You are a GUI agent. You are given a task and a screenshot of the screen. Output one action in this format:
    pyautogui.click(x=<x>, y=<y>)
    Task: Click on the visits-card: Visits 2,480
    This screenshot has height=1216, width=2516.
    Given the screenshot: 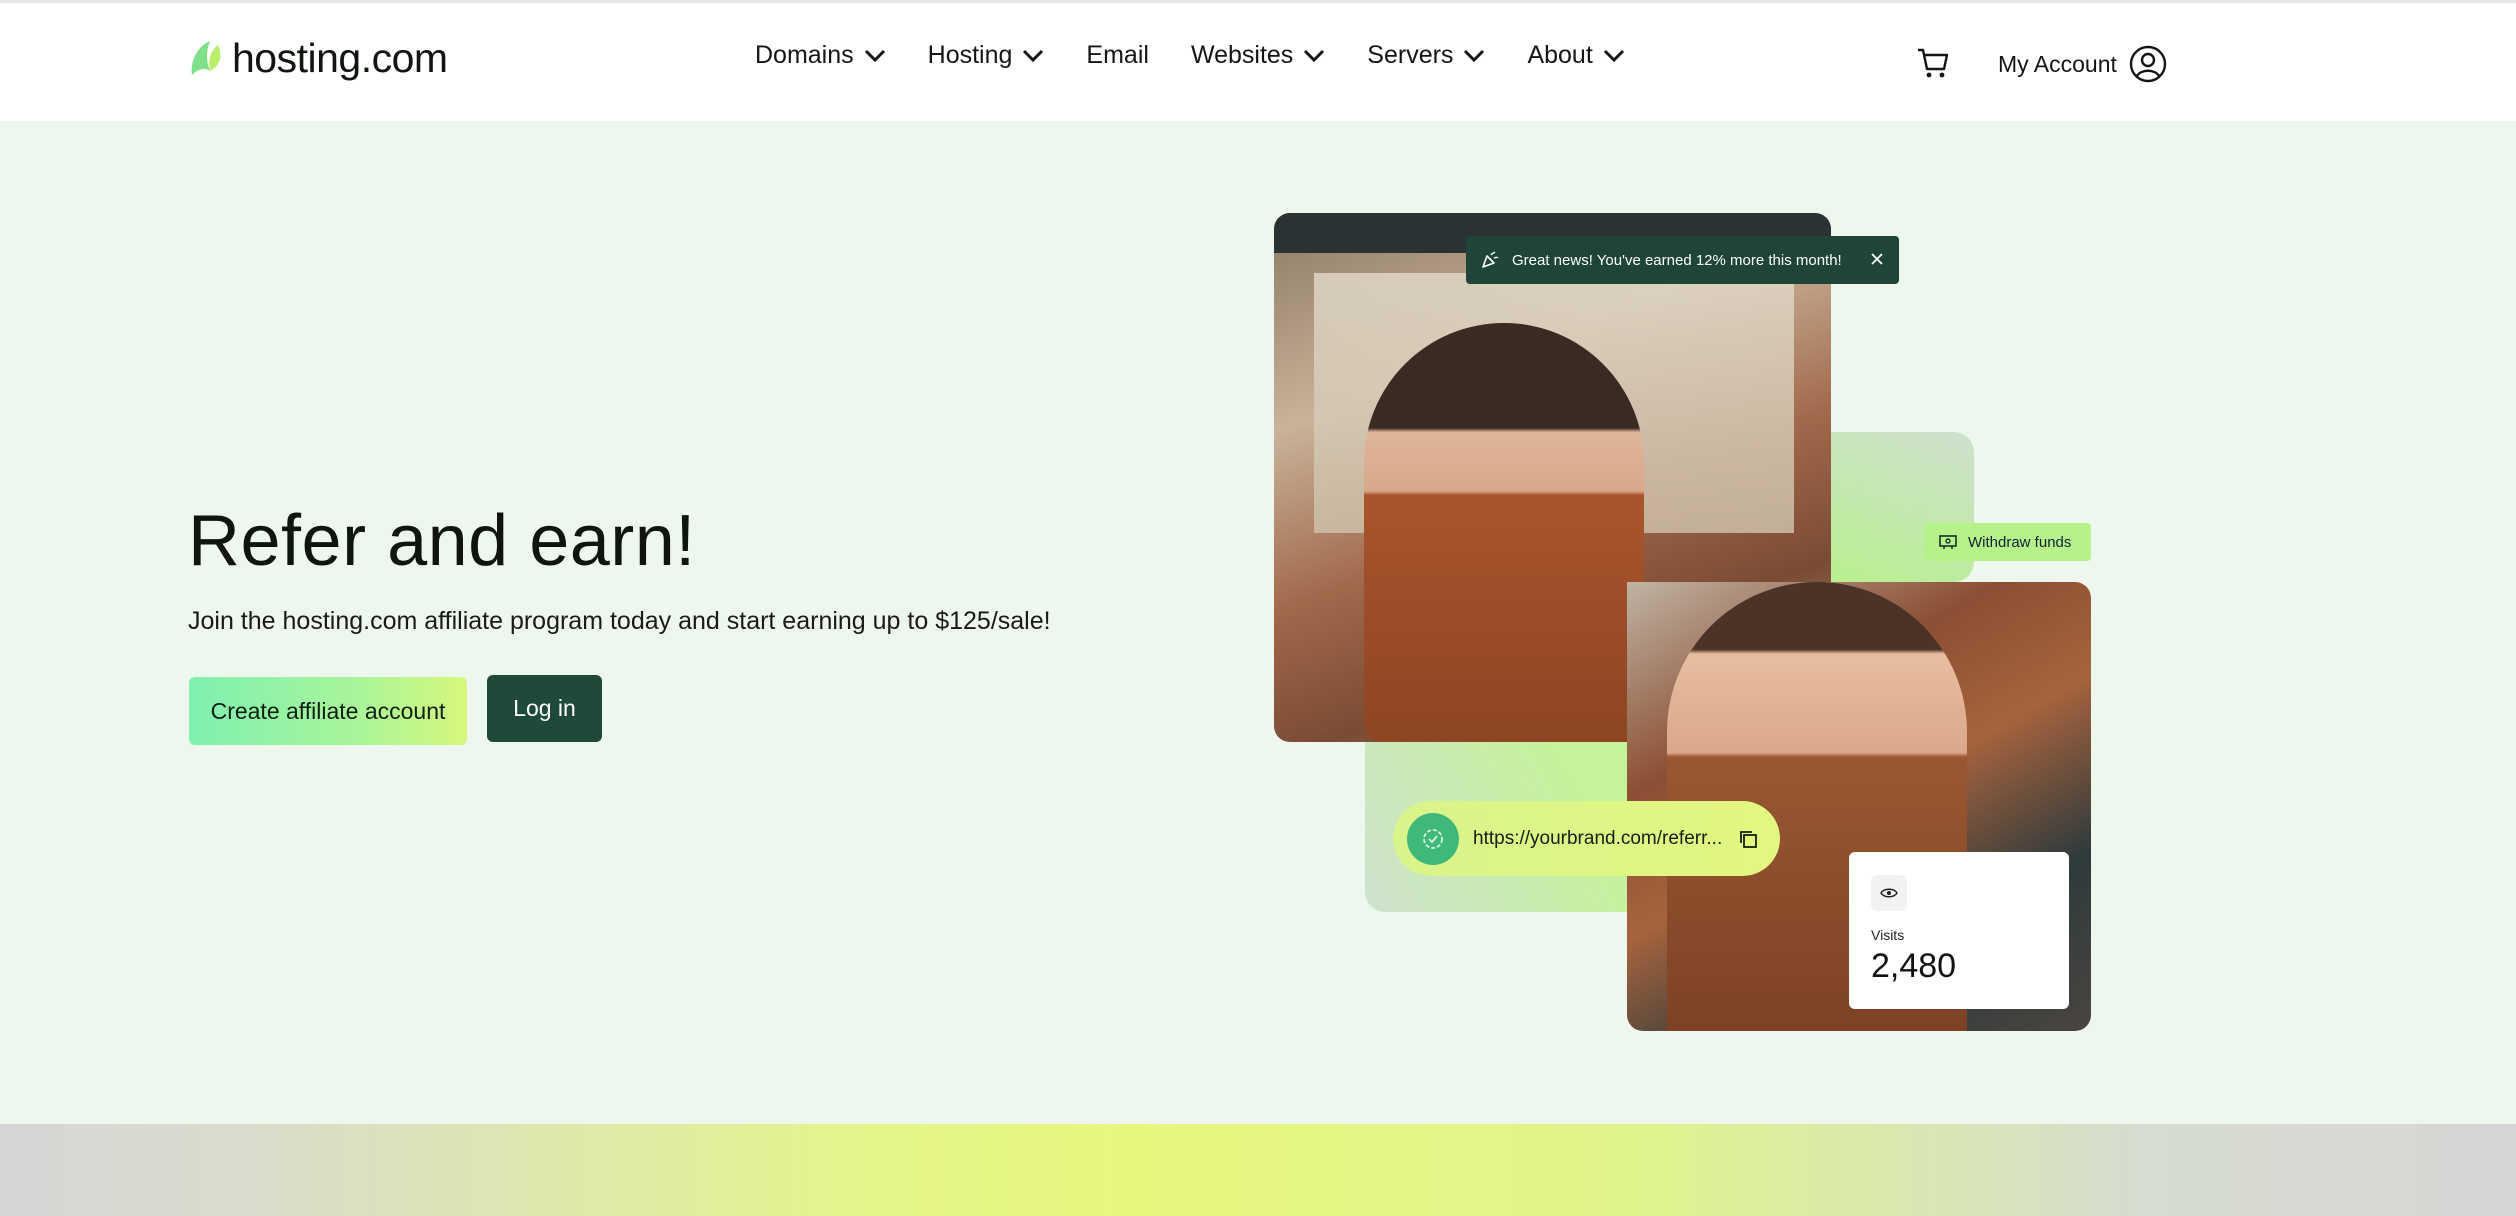 What is the action you would take?
    pyautogui.click(x=1959, y=930)
    